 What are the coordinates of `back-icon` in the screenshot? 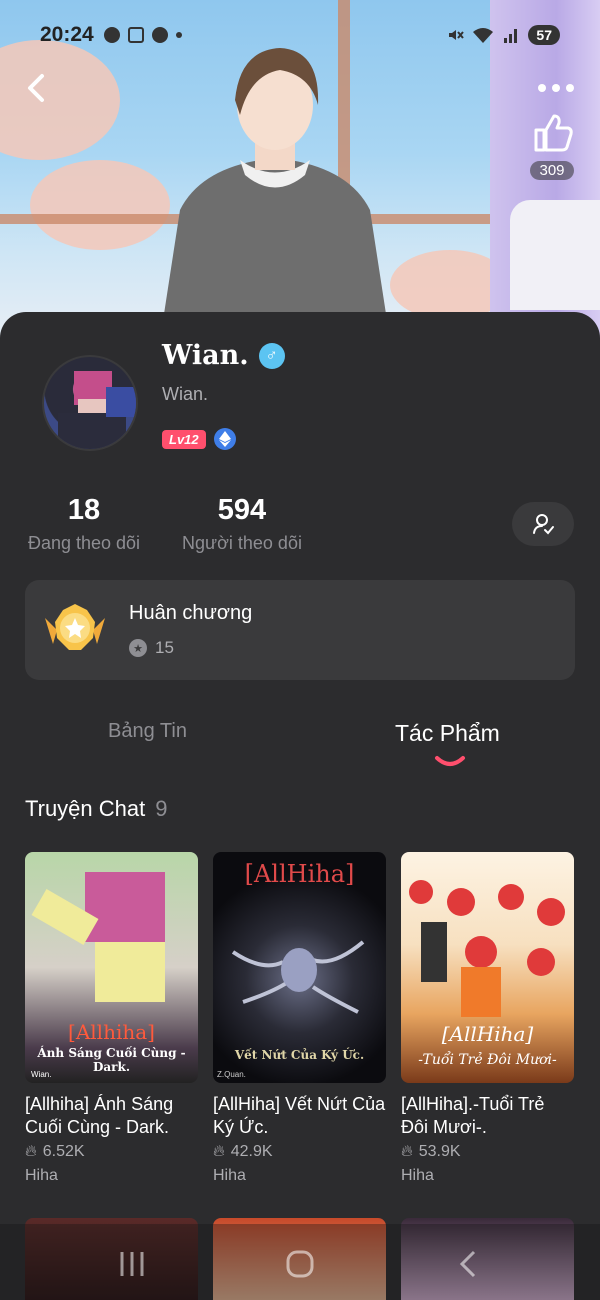 It's located at (37, 88).